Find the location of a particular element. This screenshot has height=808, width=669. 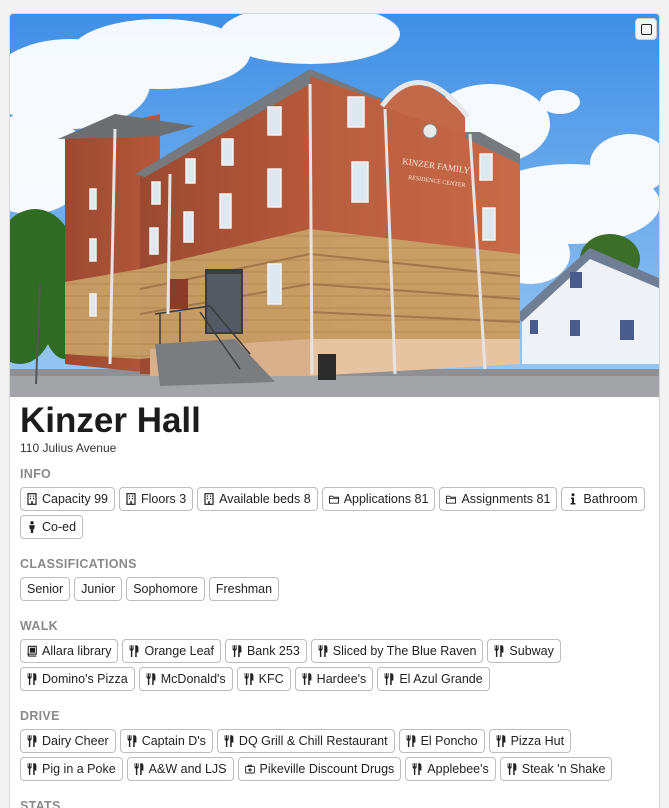

chip-label: Sliced by The Blue Raven is located at coordinates (404, 651).